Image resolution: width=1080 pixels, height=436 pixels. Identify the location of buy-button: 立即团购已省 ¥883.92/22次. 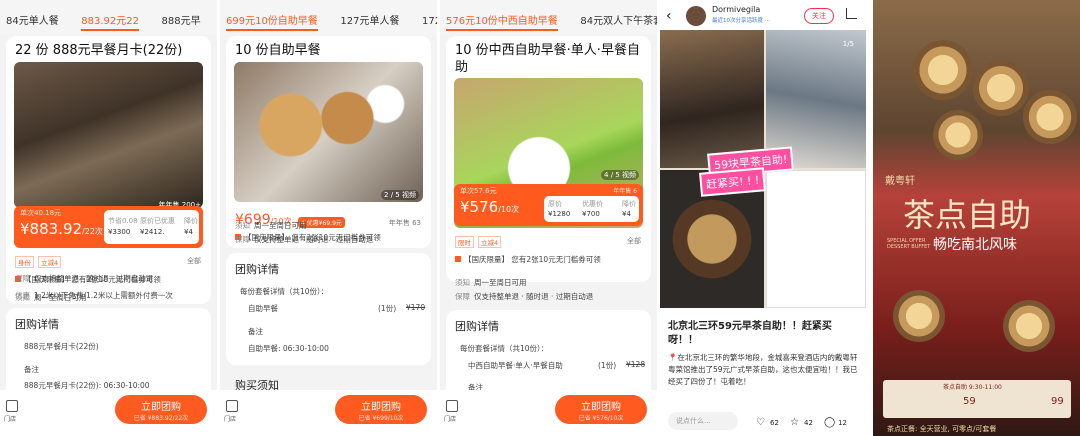
(161, 409).